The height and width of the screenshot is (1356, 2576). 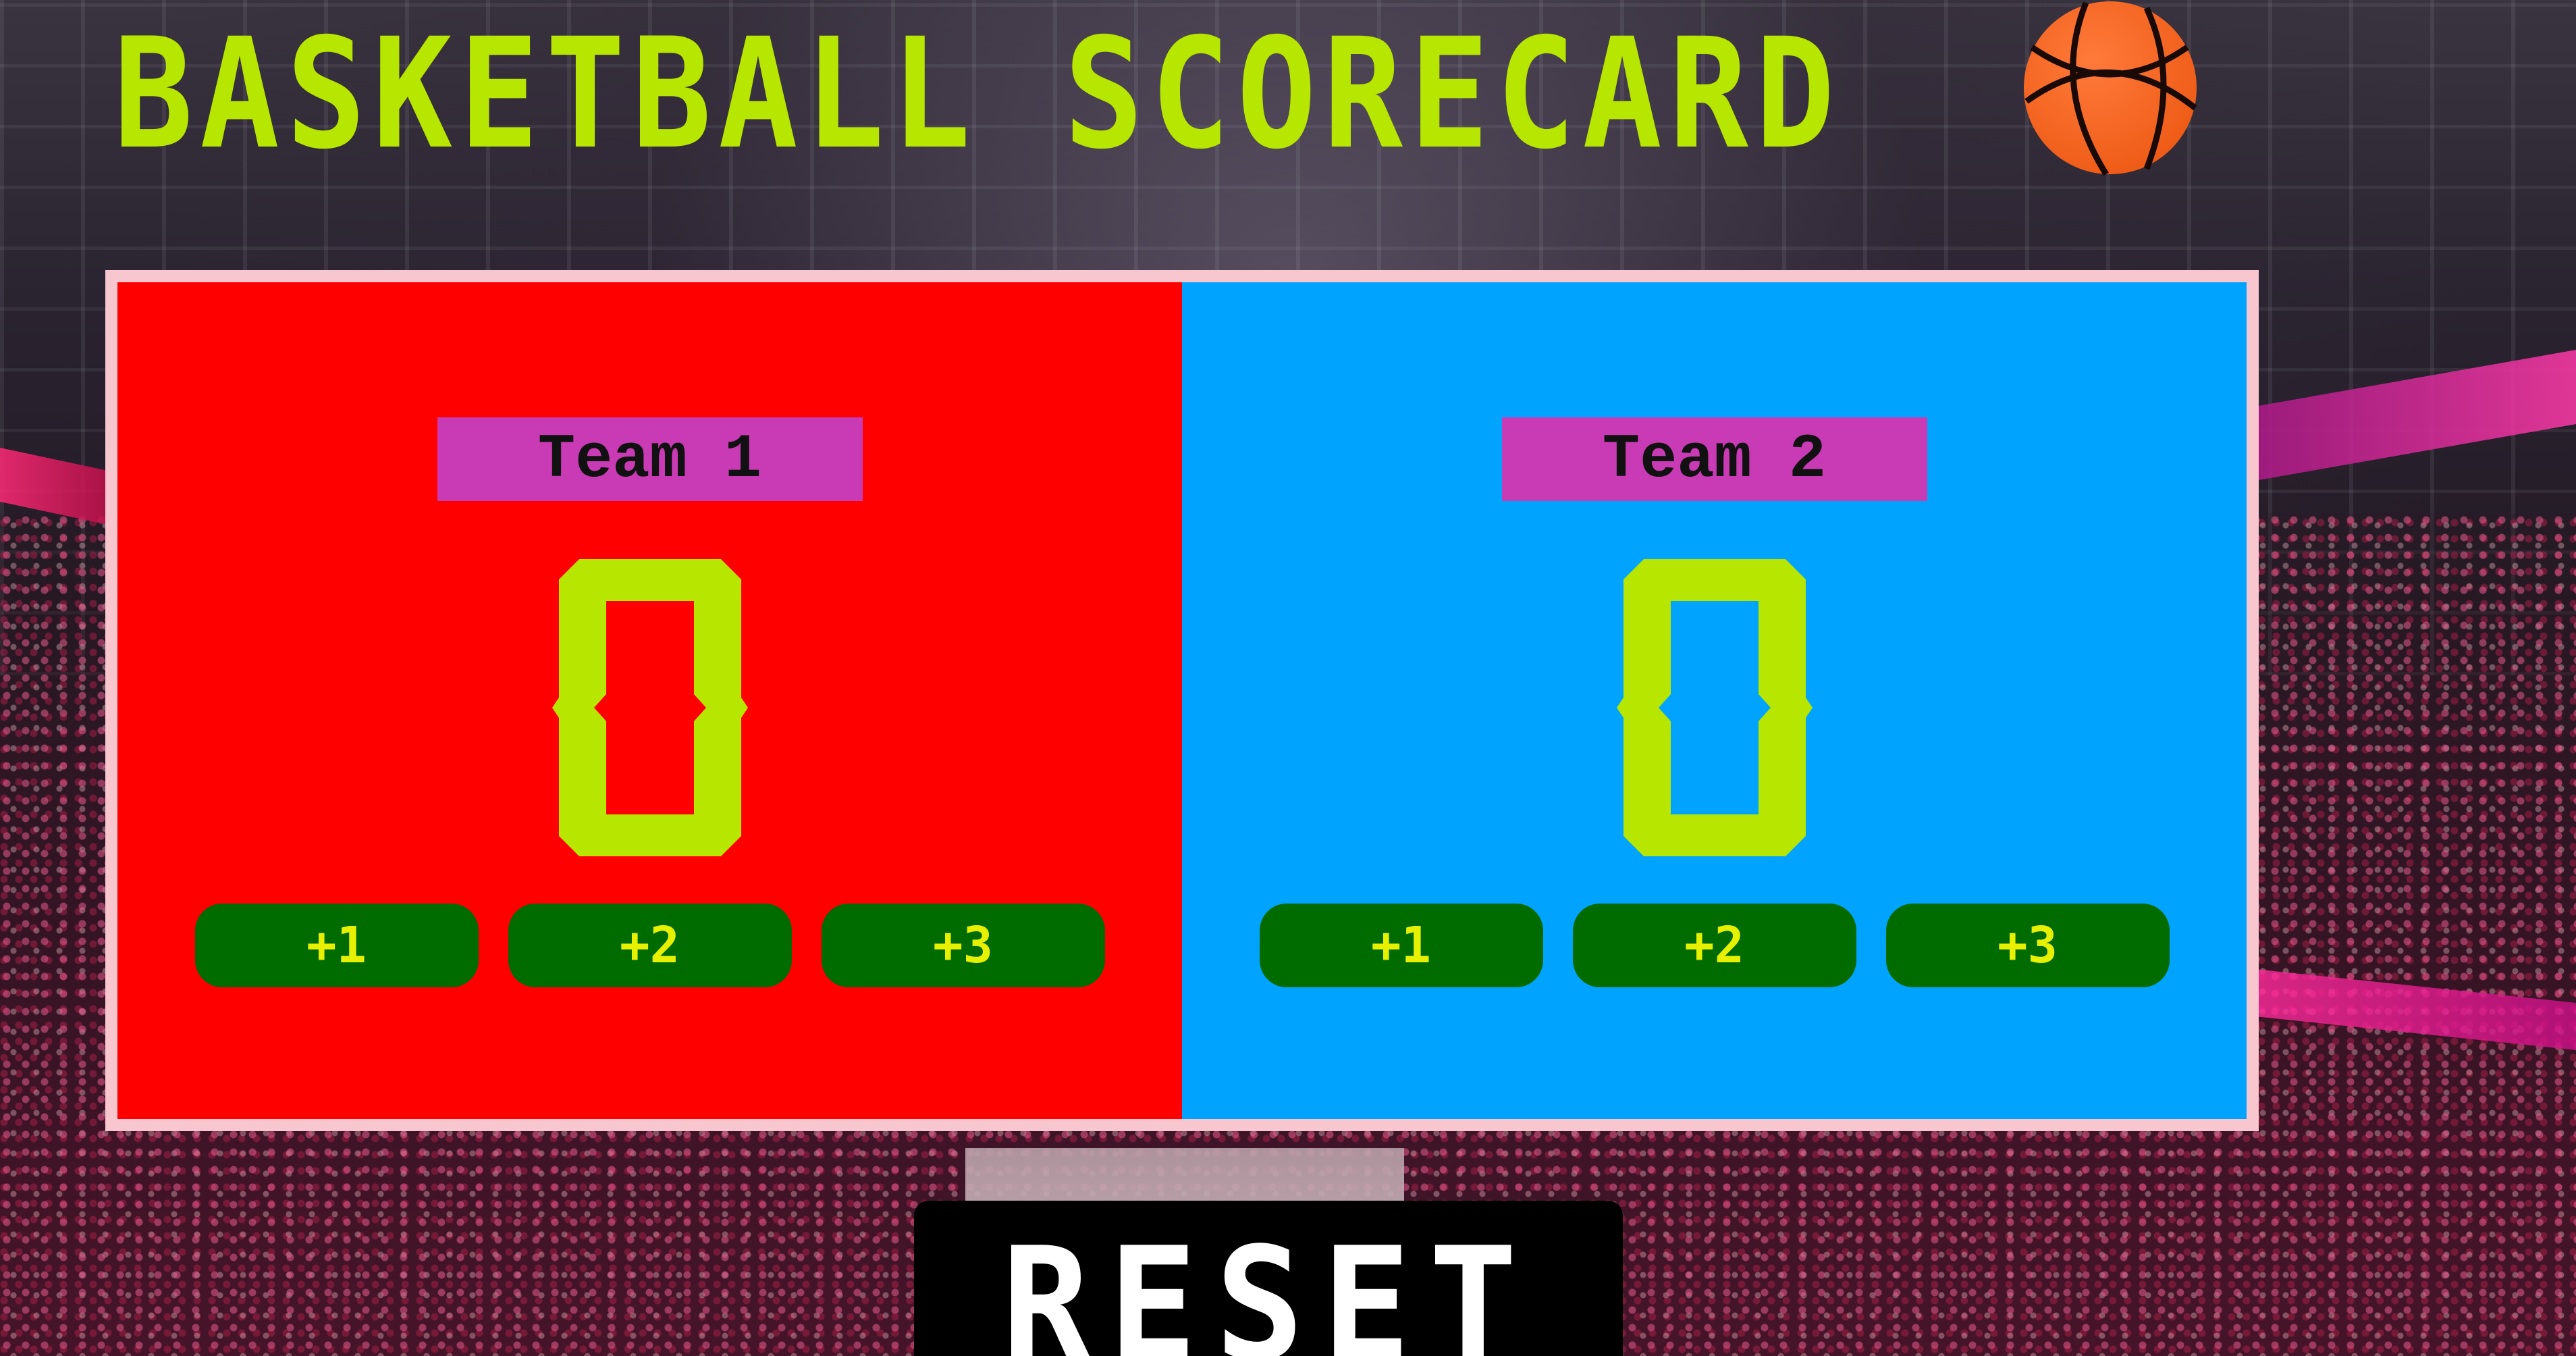 I want to click on team2-button-row: +1 +2 +3, so click(x=1715, y=945).